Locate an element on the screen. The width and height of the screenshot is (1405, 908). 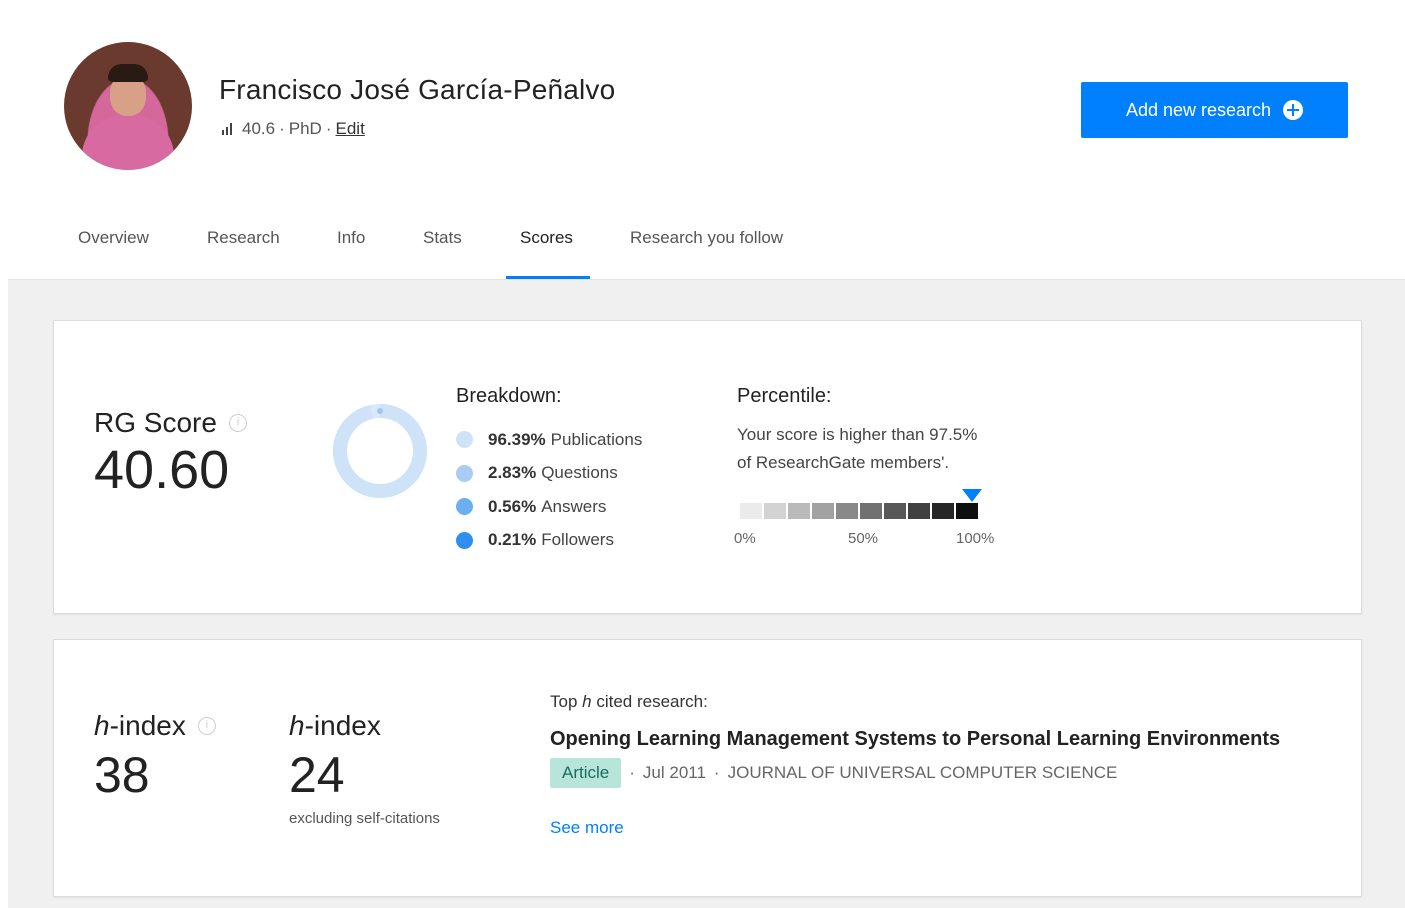
breakdown-percent: 96.39% is located at coordinates (517, 439).